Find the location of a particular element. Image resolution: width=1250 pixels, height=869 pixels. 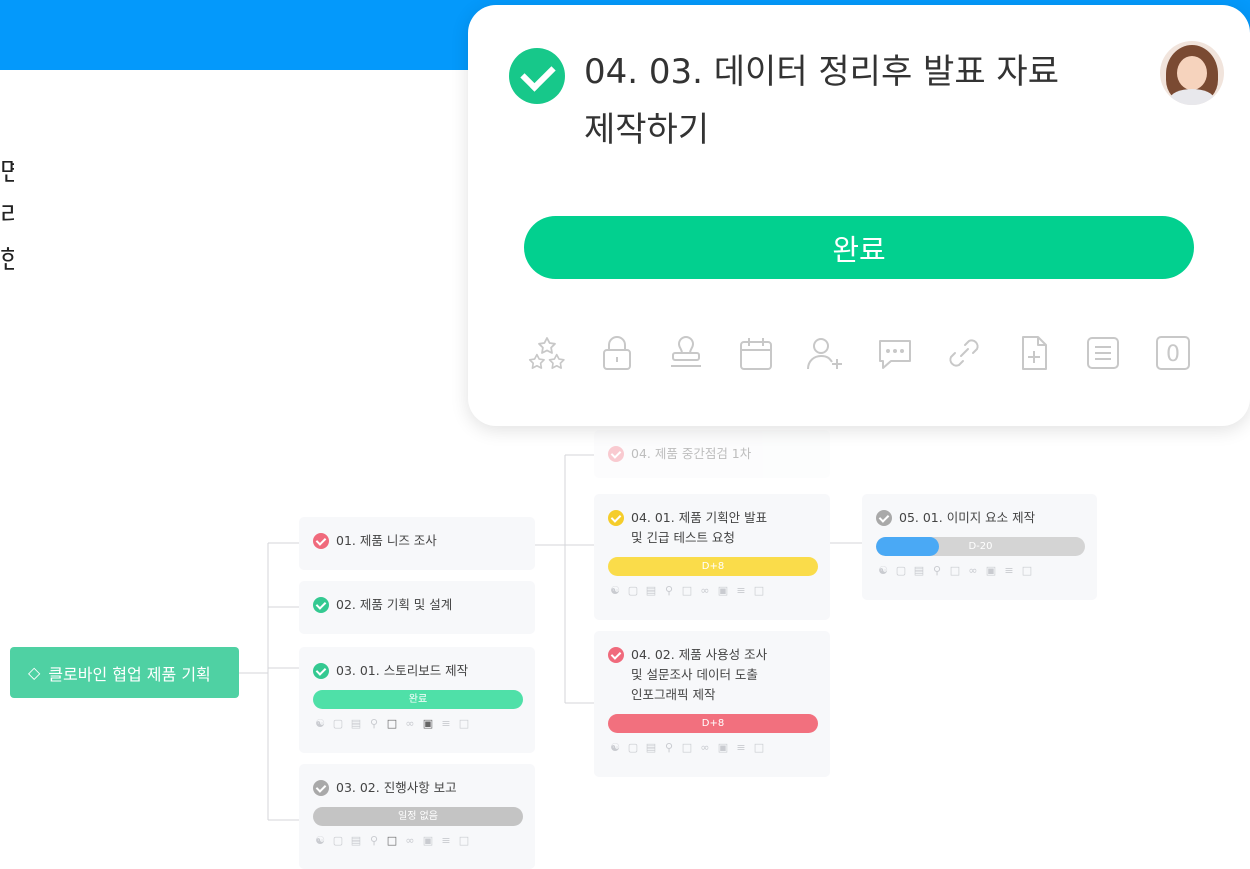

side-text-line: 한 is located at coordinates (7, 259).